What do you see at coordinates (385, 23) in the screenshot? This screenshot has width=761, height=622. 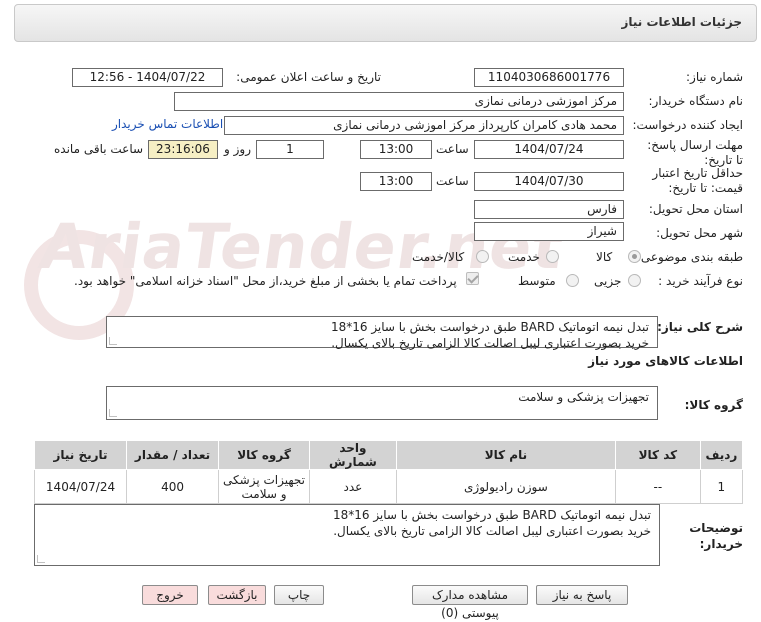 I see `header-panel: جزئیات اطلاعات نیاز` at bounding box center [385, 23].